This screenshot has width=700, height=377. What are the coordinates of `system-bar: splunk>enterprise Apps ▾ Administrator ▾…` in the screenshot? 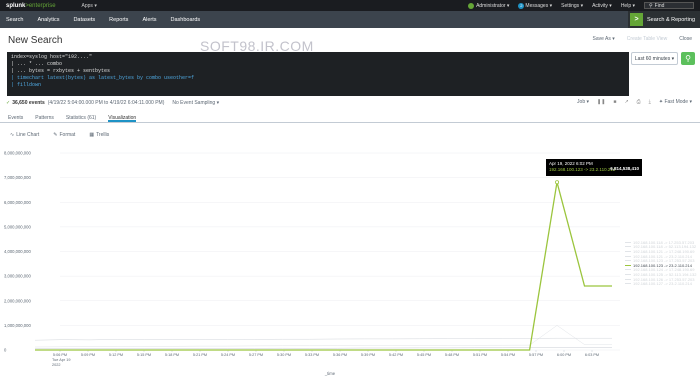 It's located at (350, 5).